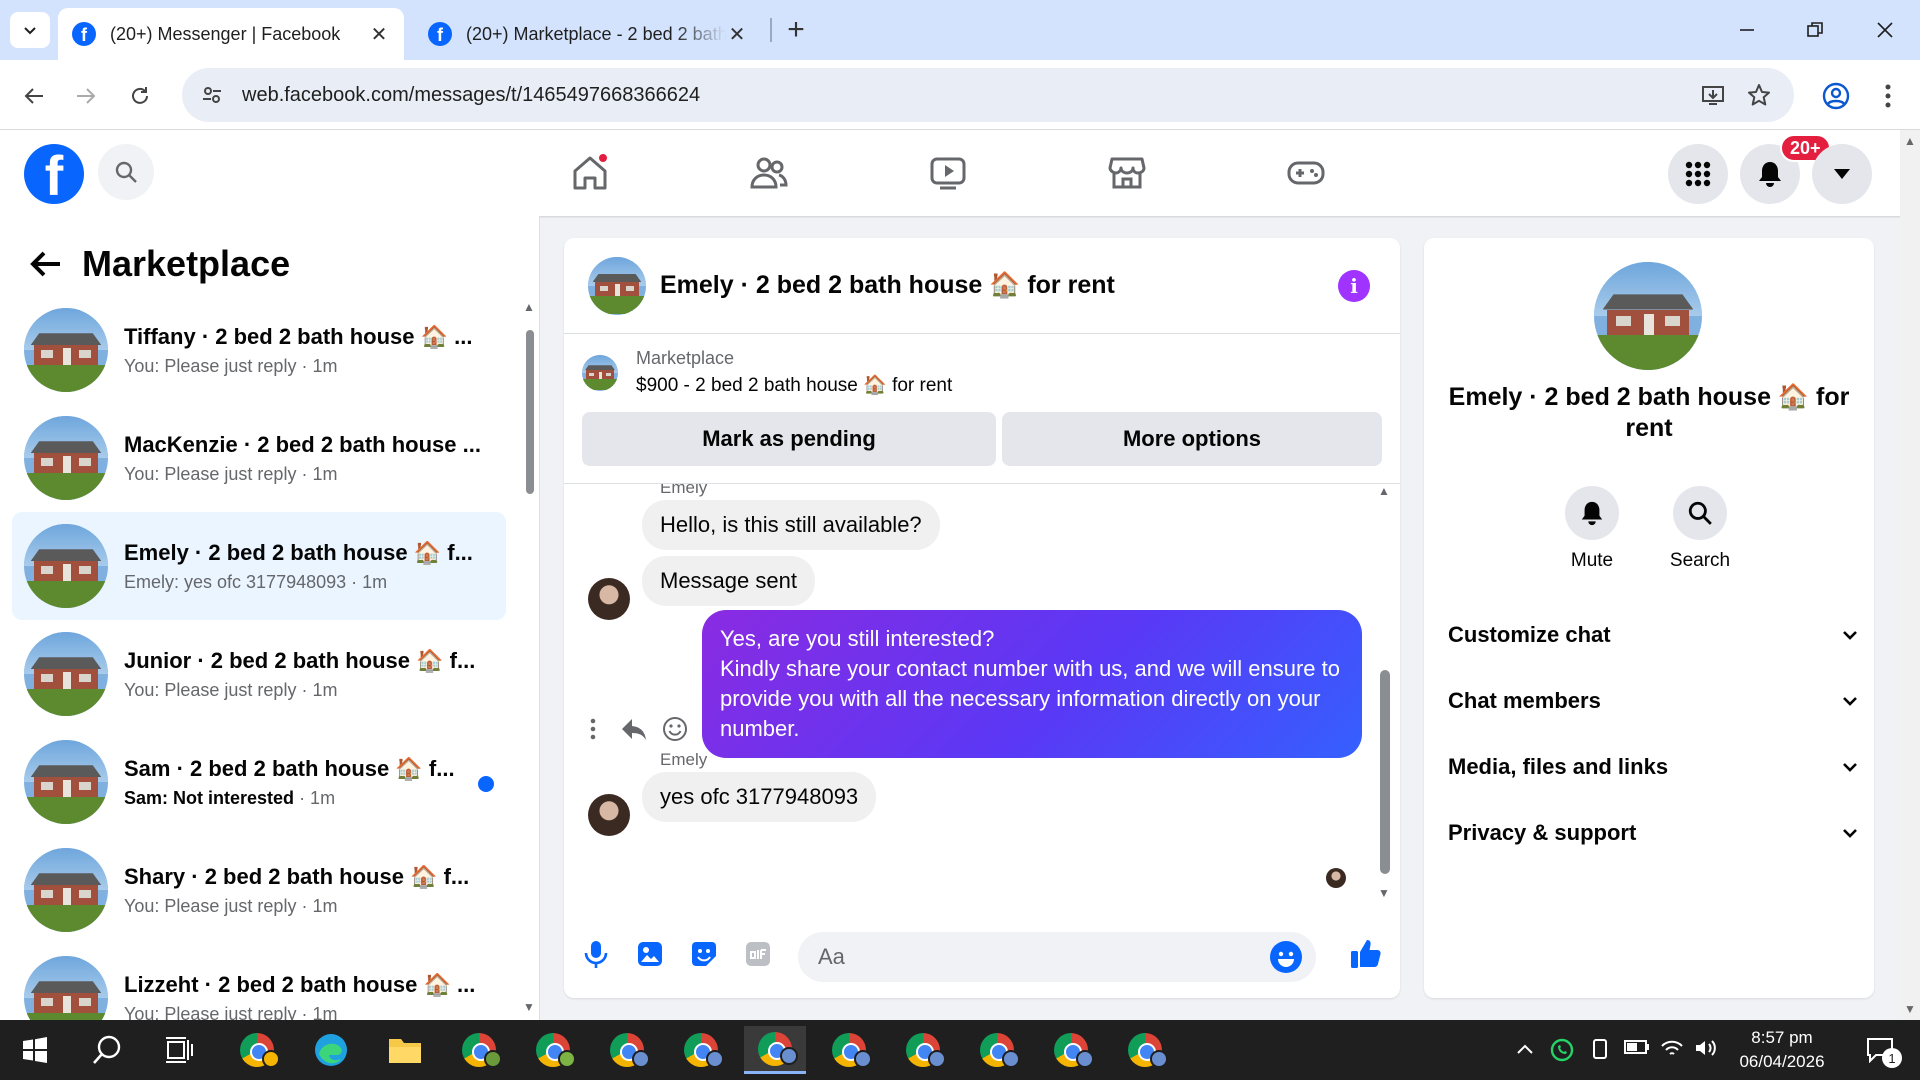 The width and height of the screenshot is (1920, 1080). I want to click on sidebar-scroll-thumb, so click(530, 412).